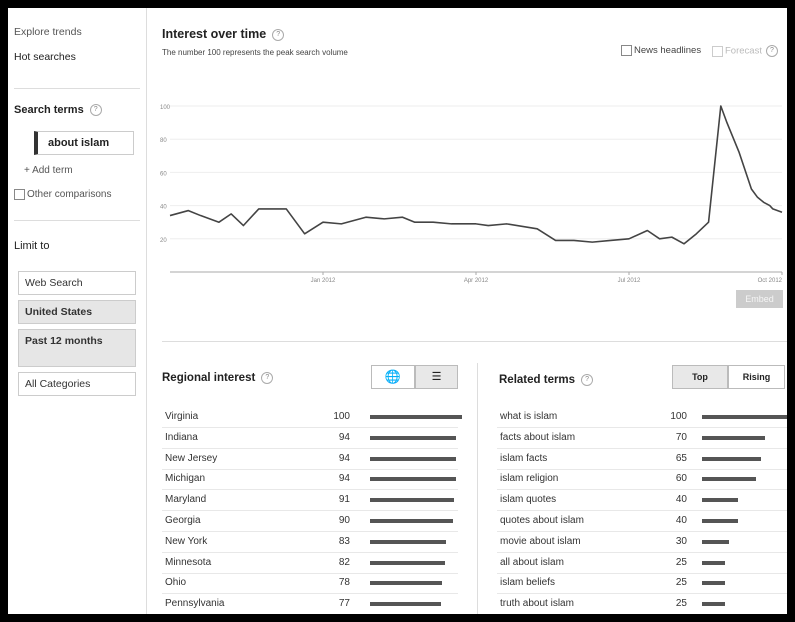 This screenshot has height=622, width=795. I want to click on list-item: islam facts 65, so click(642, 459).